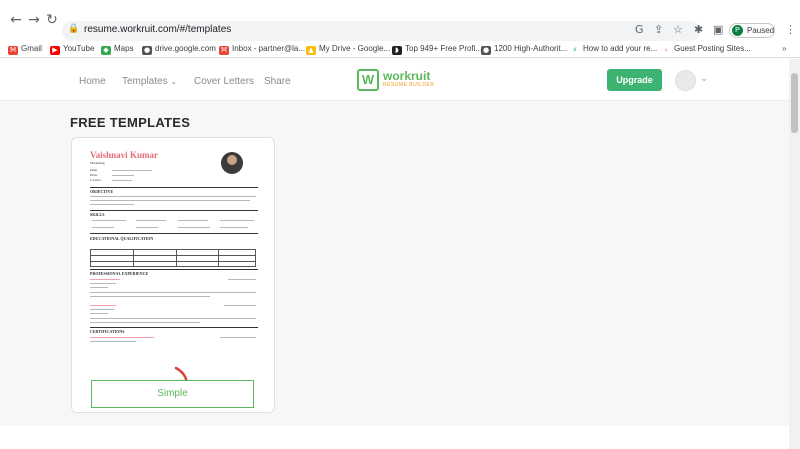 The width and height of the screenshot is (800, 449). Describe the element at coordinates (92, 81) in the screenshot. I see `nav-home: Home` at that location.